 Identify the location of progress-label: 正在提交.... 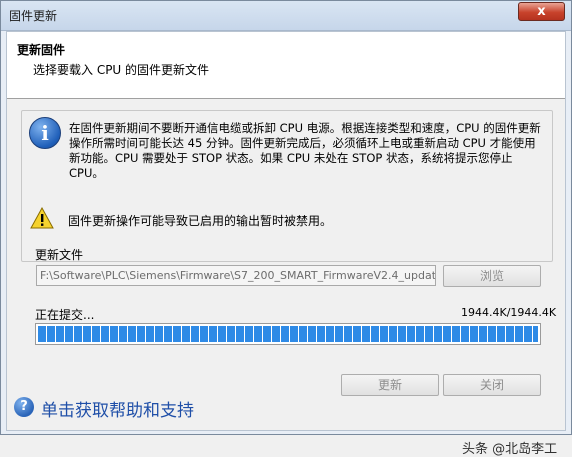
(65, 315).